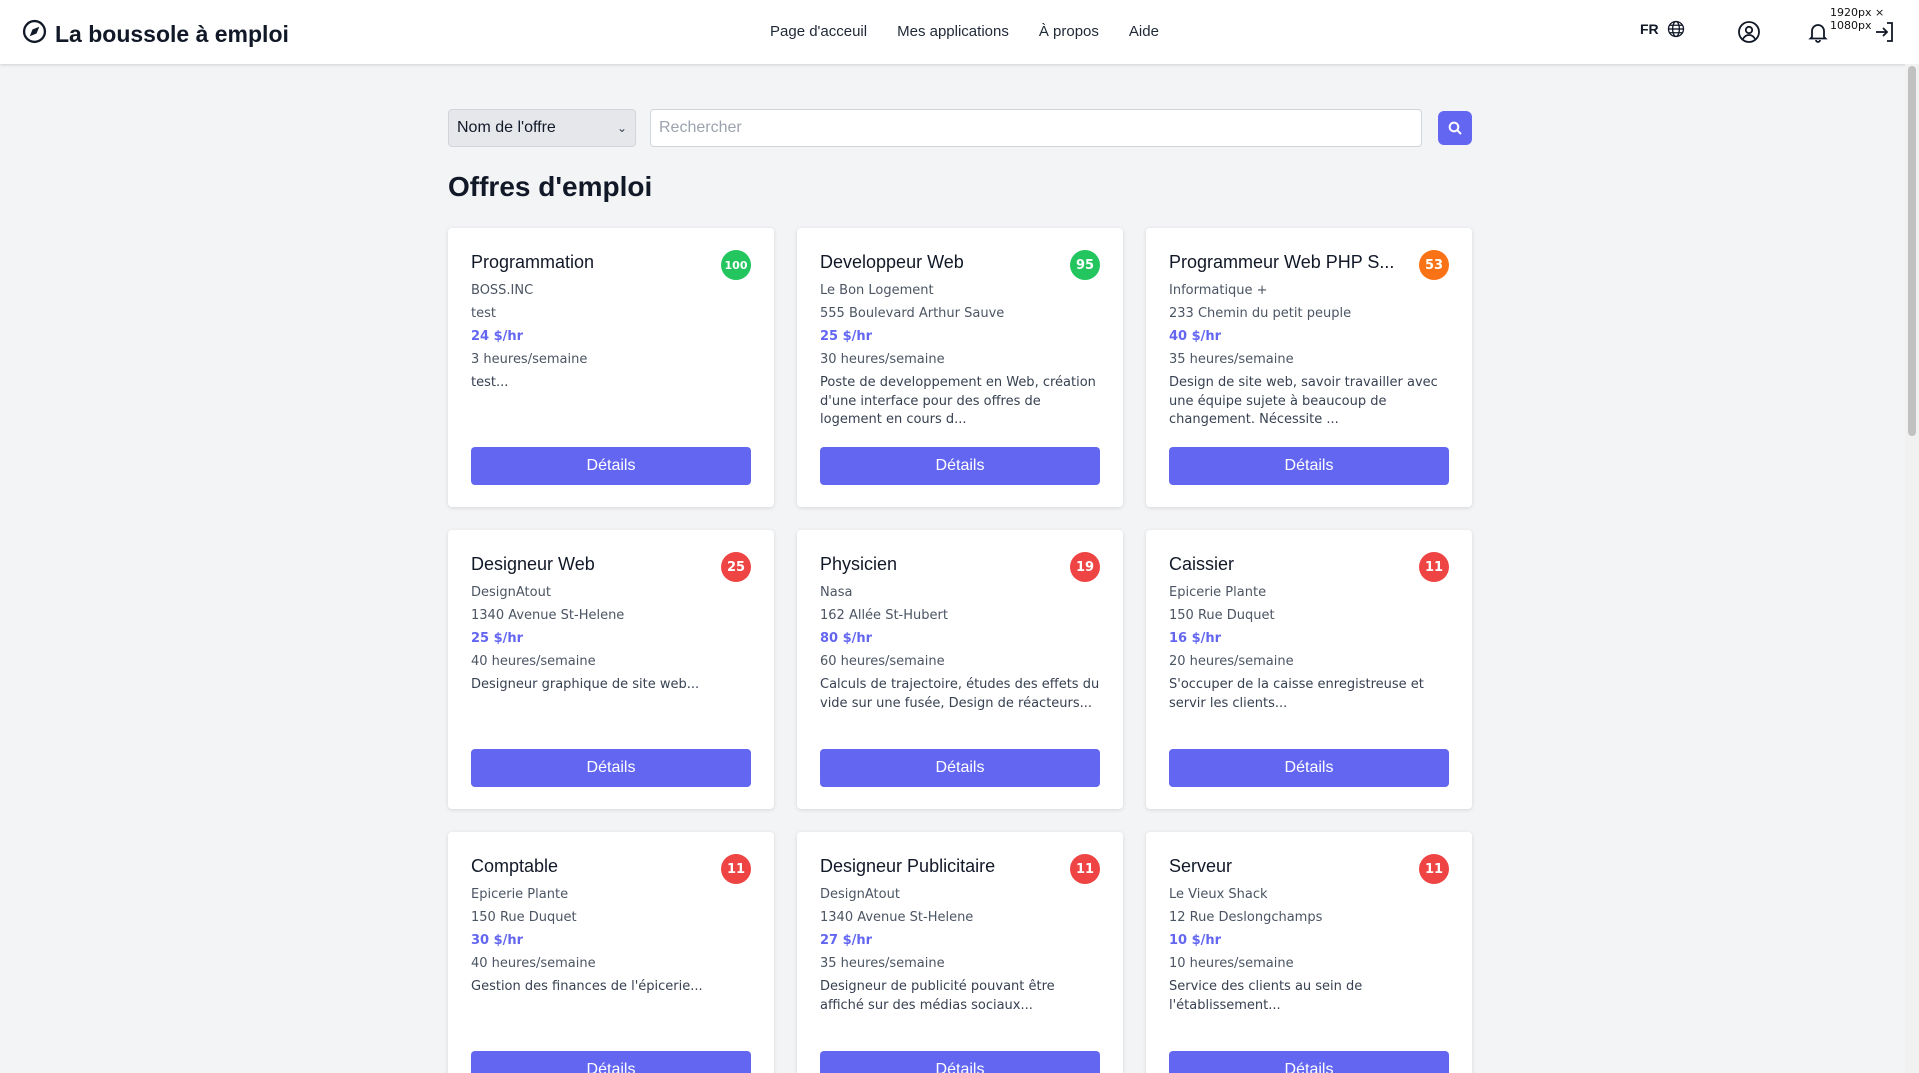  What do you see at coordinates (908, 866) in the screenshot?
I see `job-title: Designeur Publicitaire` at bounding box center [908, 866].